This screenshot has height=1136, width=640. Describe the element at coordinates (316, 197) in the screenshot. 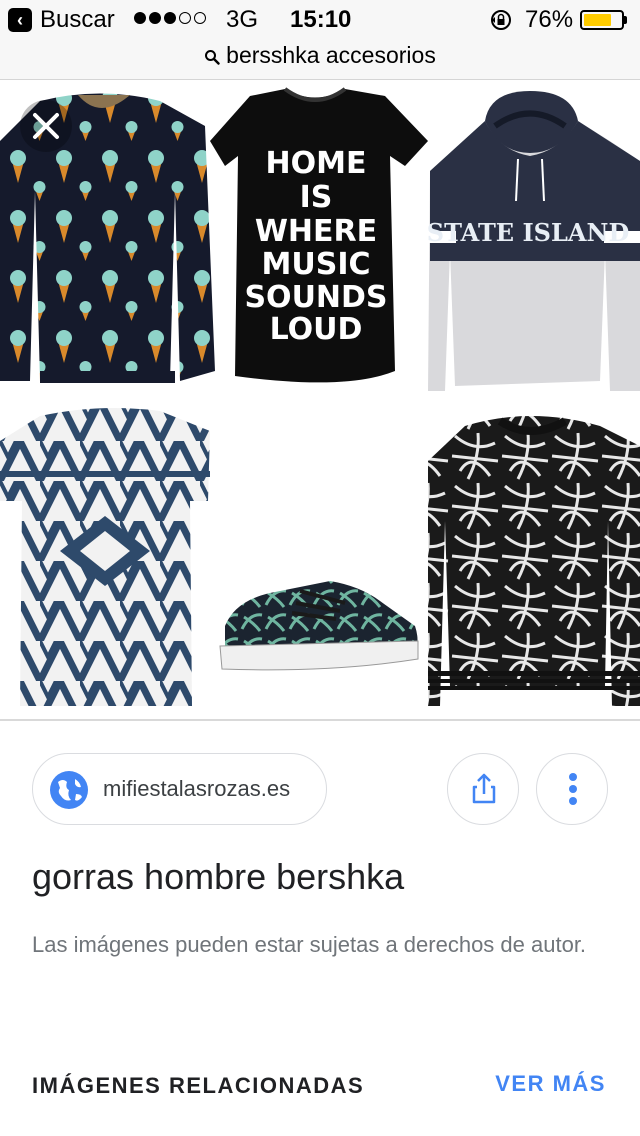

I see `tshirt-print-line: IS` at that location.